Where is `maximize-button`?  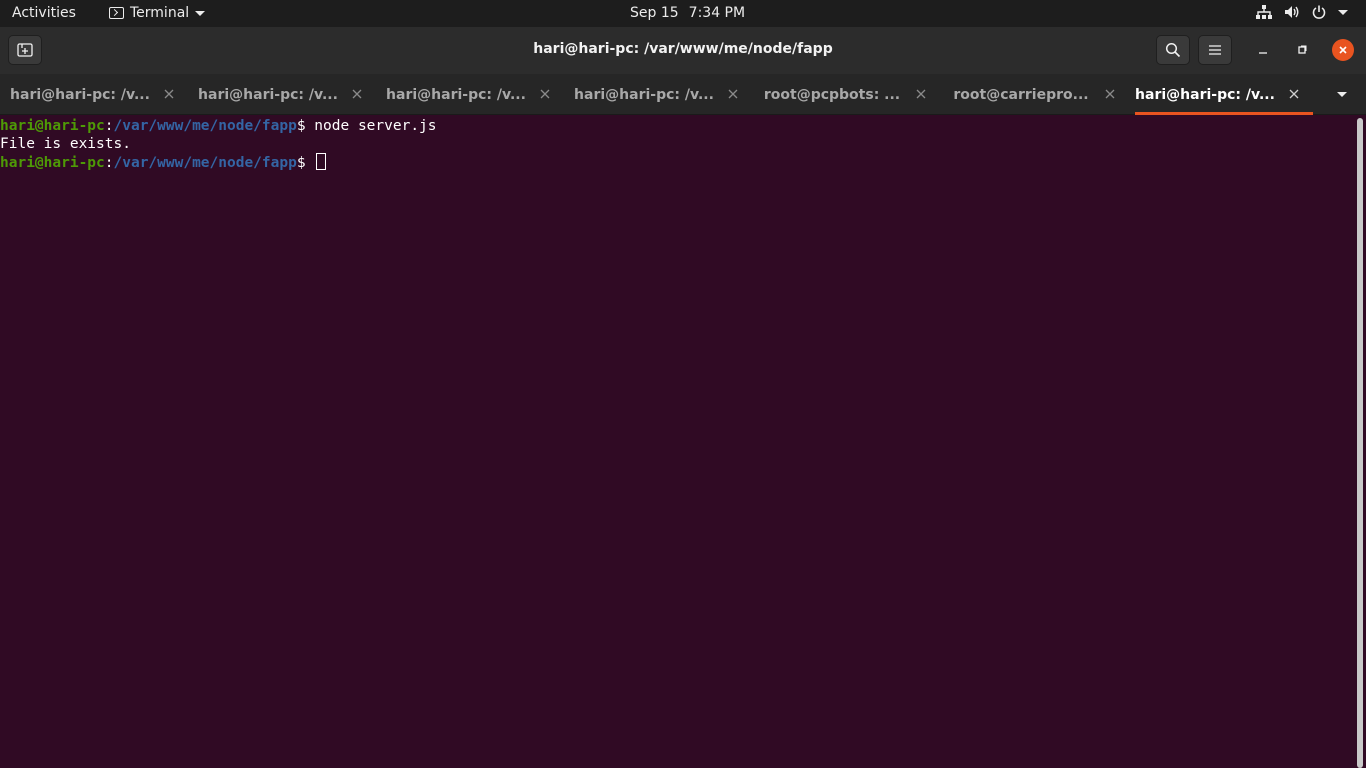
maximize-button is located at coordinates (1302, 50).